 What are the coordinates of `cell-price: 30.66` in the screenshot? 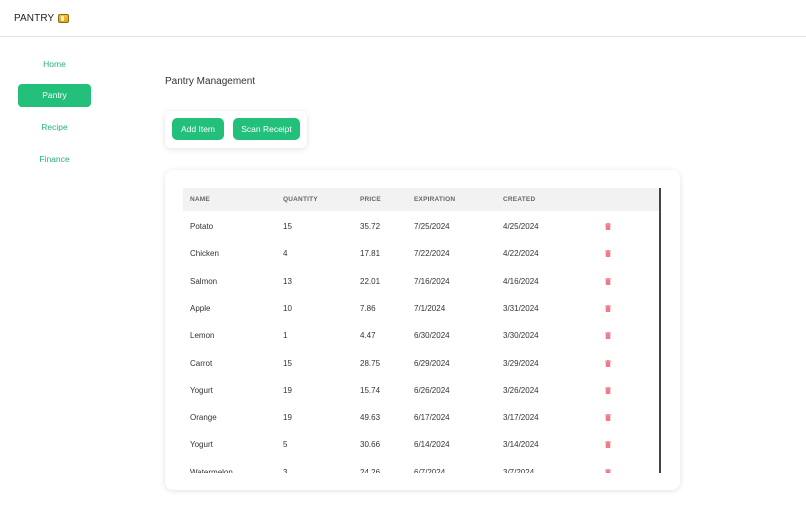 It's located at (370, 445).